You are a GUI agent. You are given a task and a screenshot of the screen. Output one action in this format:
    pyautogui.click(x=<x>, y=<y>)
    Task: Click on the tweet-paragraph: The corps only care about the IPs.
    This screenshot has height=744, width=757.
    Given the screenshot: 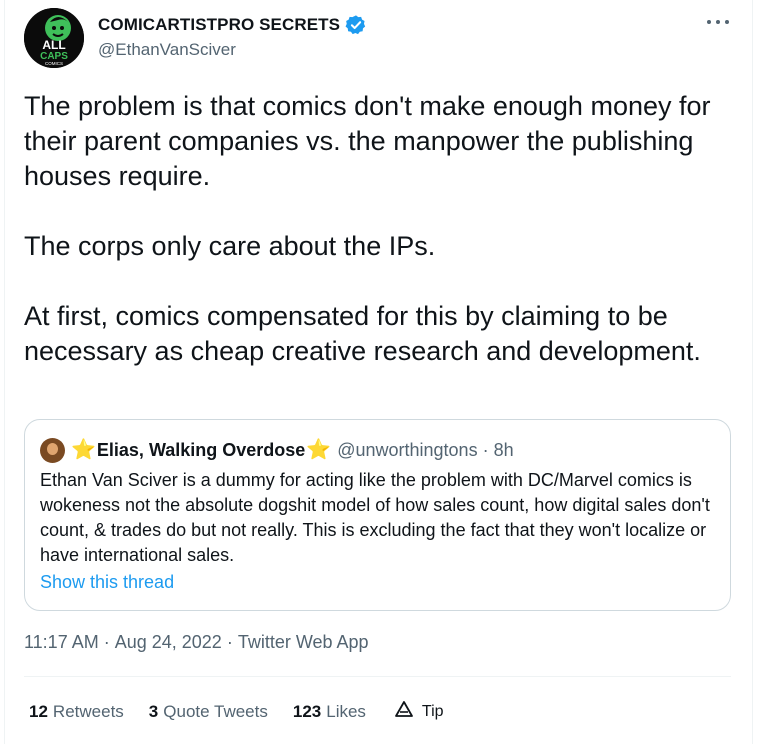 What is the action you would take?
    pyautogui.click(x=230, y=246)
    